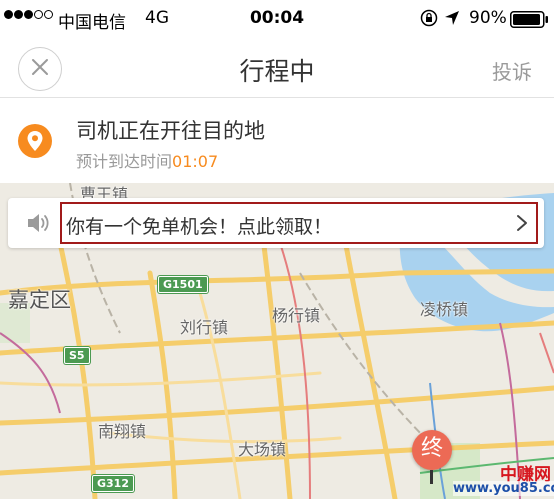 The image size is (554, 499). What do you see at coordinates (262, 449) in the screenshot?
I see `place-dachang: 大场镇` at bounding box center [262, 449].